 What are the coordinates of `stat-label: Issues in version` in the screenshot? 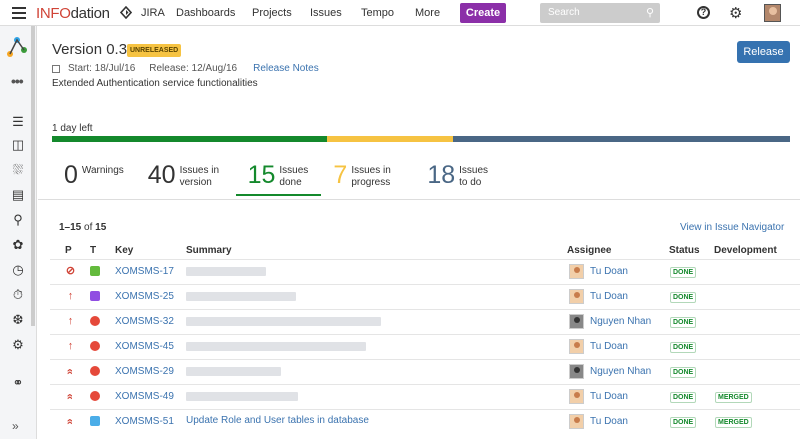 It's located at (199, 176).